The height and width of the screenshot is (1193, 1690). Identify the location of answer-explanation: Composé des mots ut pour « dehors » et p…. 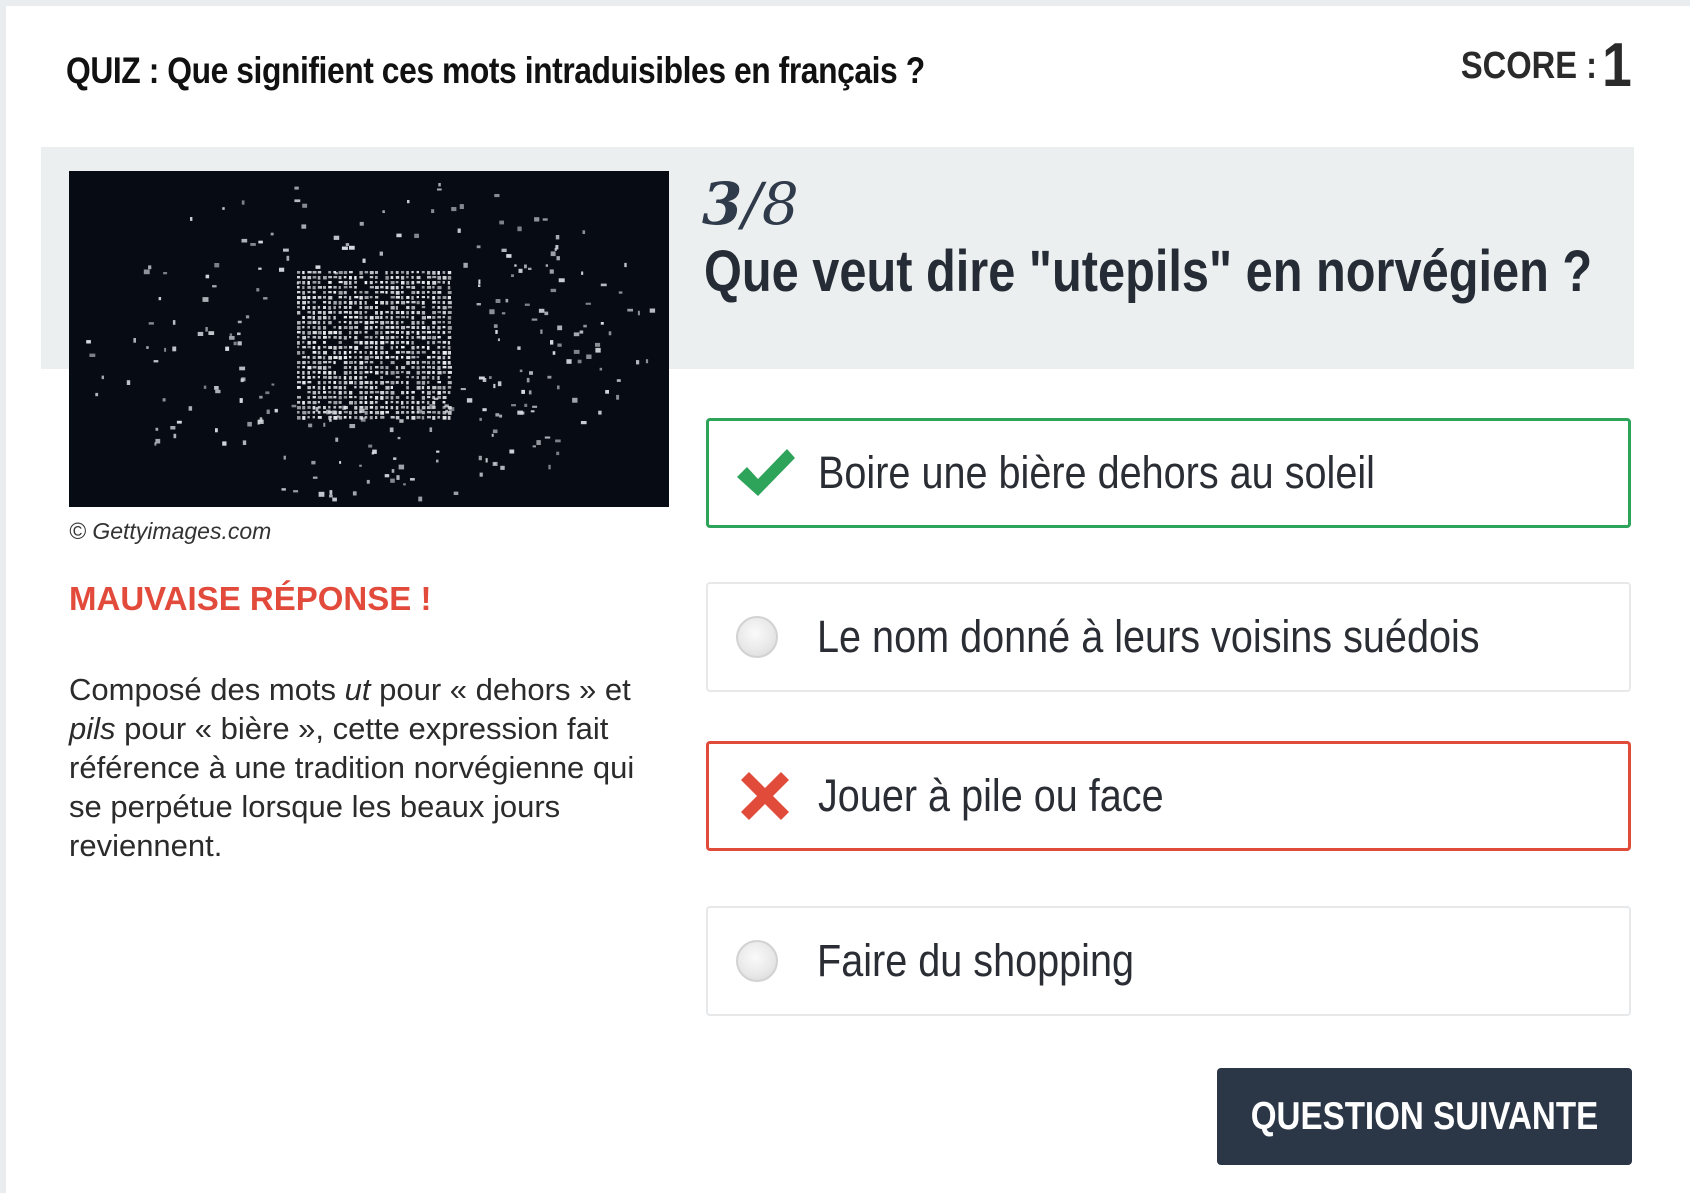
(369, 767).